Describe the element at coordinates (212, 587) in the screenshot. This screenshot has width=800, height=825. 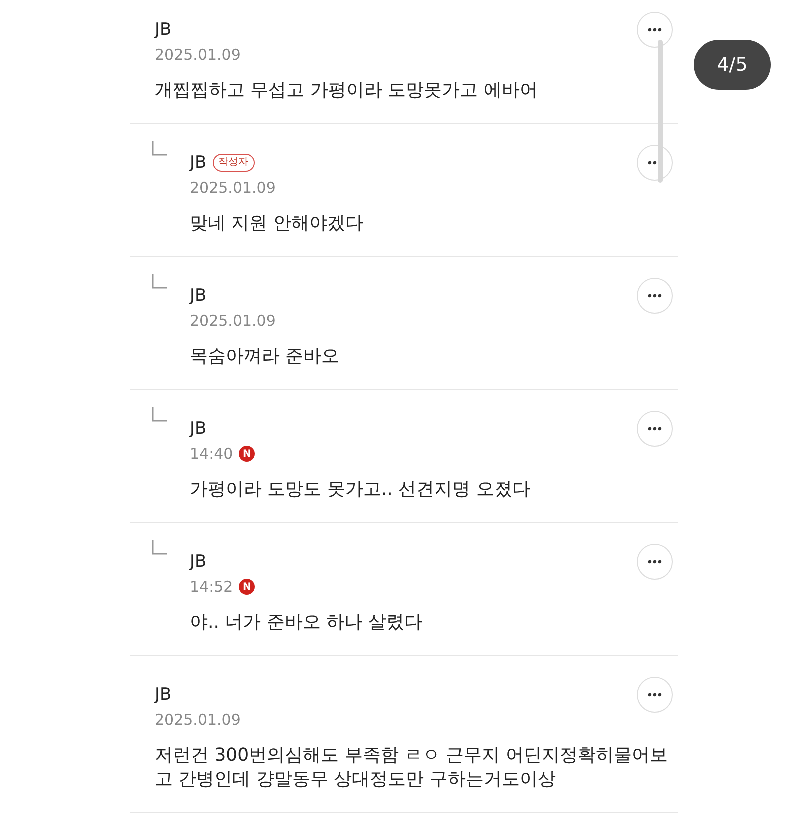
I see `comment-date: 14:52` at that location.